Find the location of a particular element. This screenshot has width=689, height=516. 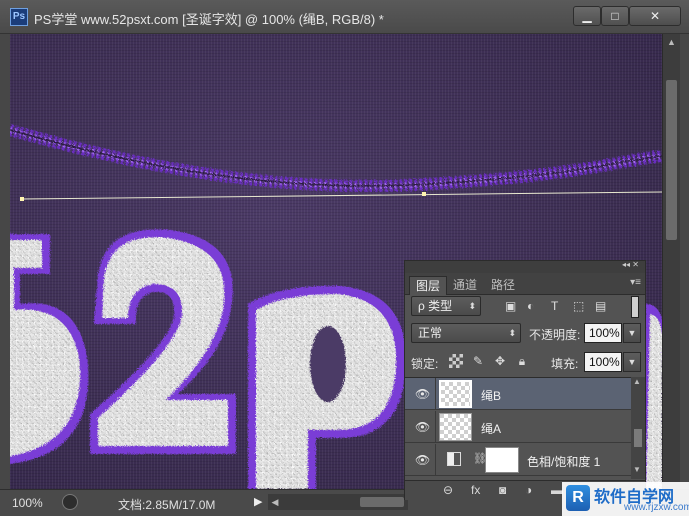

lock-position-move-icon: ✥ is located at coordinates (500, 361).